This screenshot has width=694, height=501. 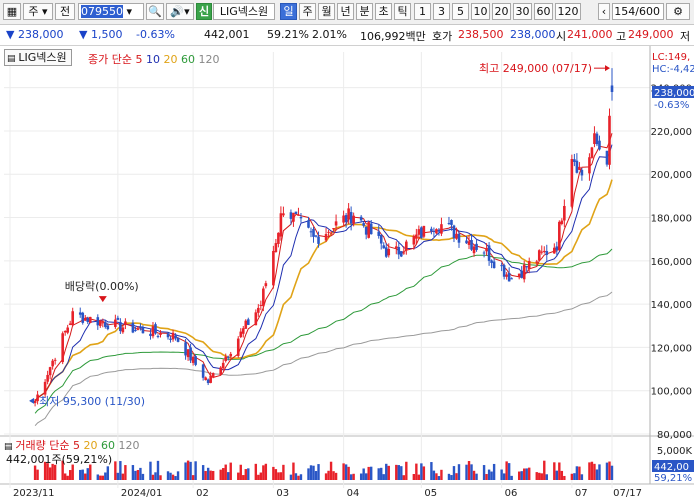 What do you see at coordinates (204, 11) in the screenshot?
I see `new-badge: 신` at bounding box center [204, 11].